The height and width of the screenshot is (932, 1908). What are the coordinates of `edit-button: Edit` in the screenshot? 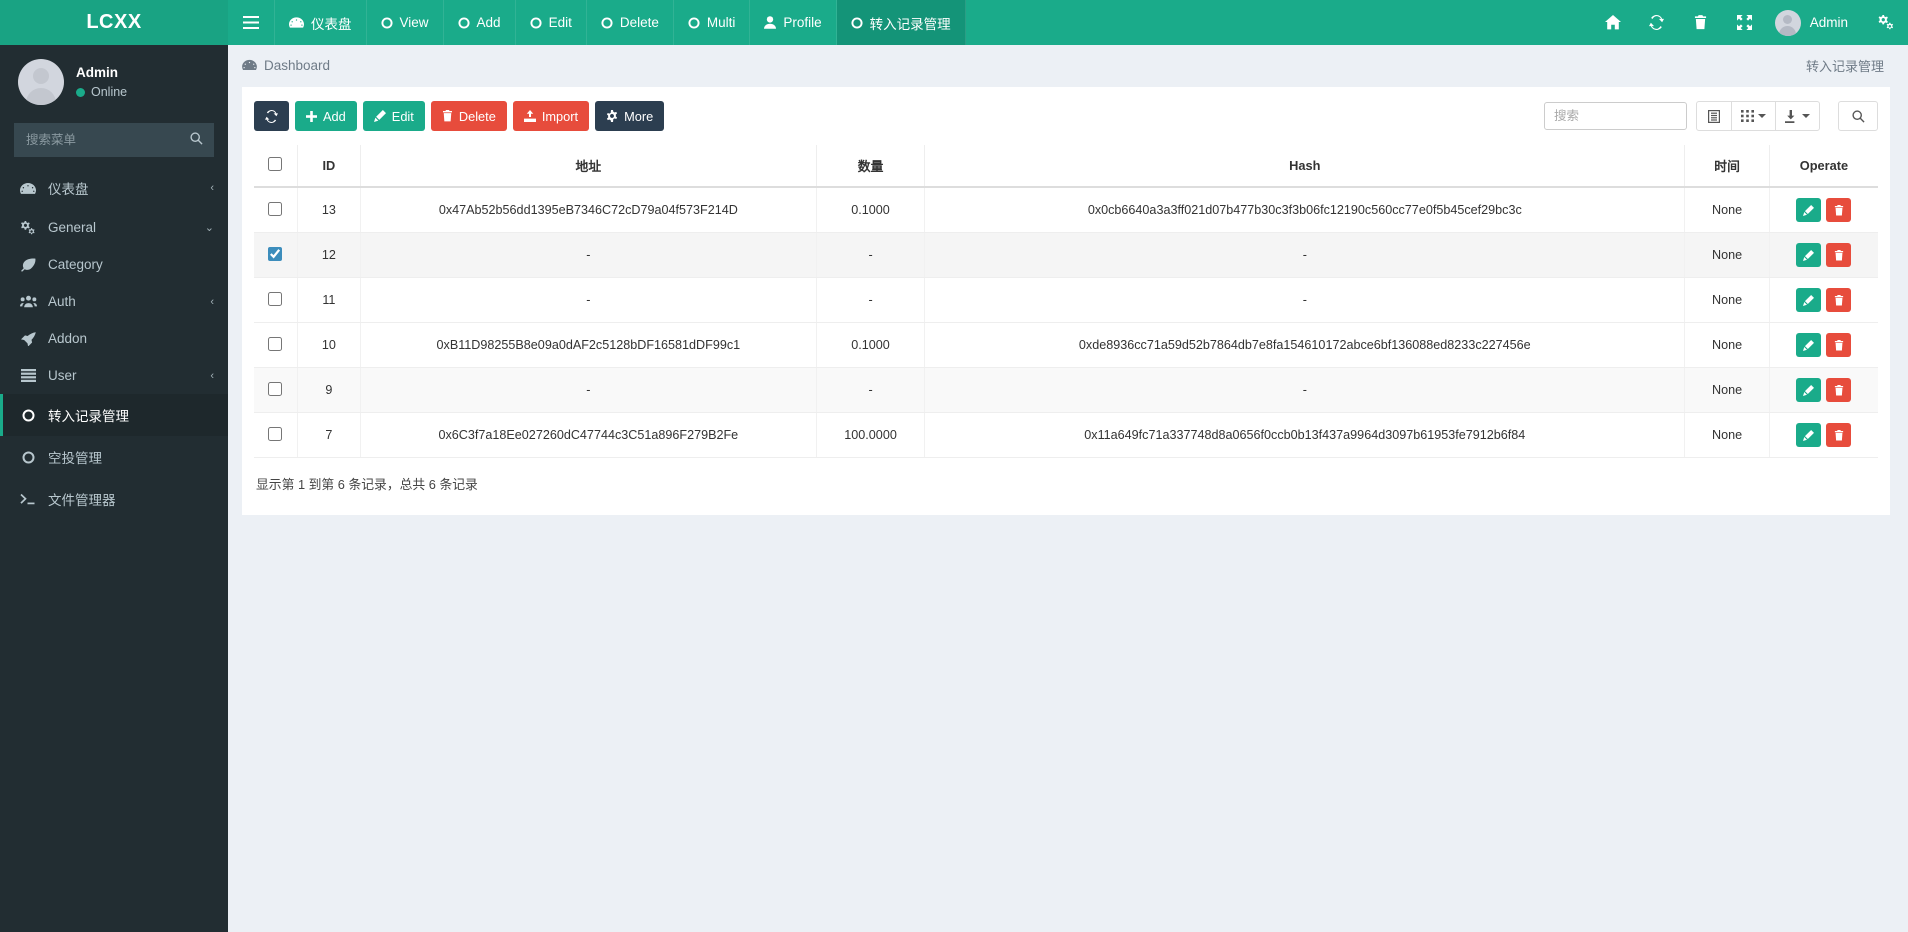 It's located at (393, 116).